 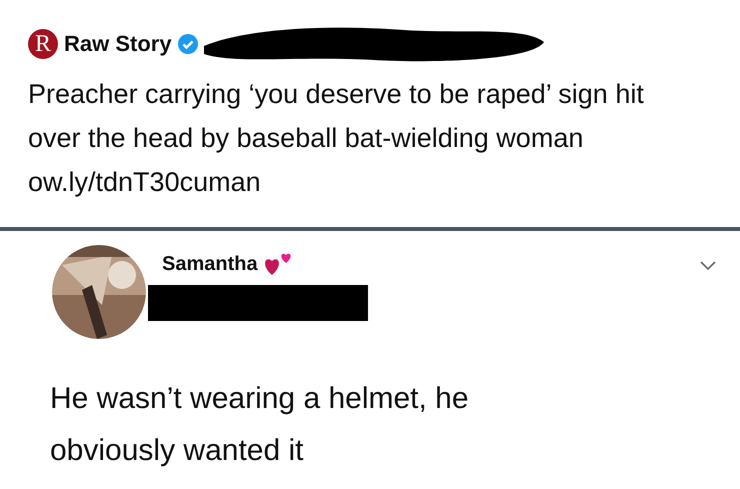 I want to click on reply-author-name: Samantha, so click(x=210, y=264).